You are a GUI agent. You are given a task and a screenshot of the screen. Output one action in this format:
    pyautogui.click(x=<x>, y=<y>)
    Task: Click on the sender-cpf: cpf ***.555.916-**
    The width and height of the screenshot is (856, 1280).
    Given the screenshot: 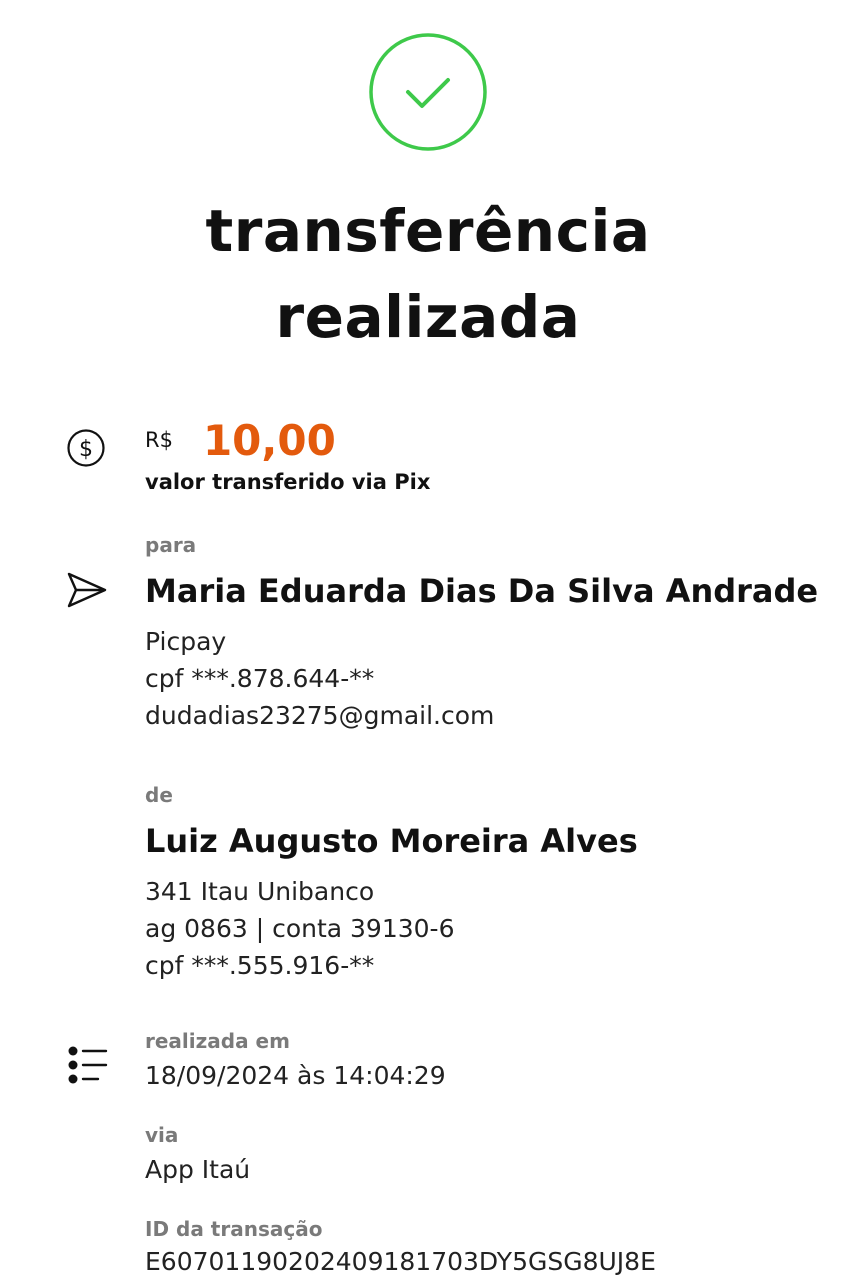 What is the action you would take?
    pyautogui.click(x=260, y=965)
    